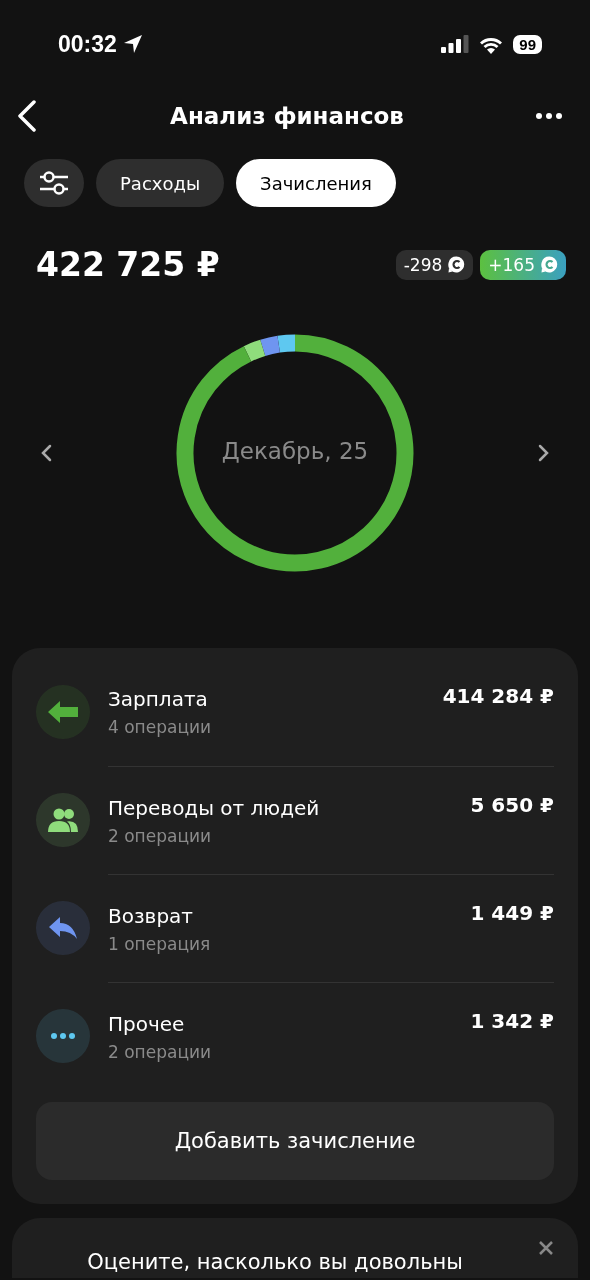  I want to click on filter-icon, so click(54, 183).